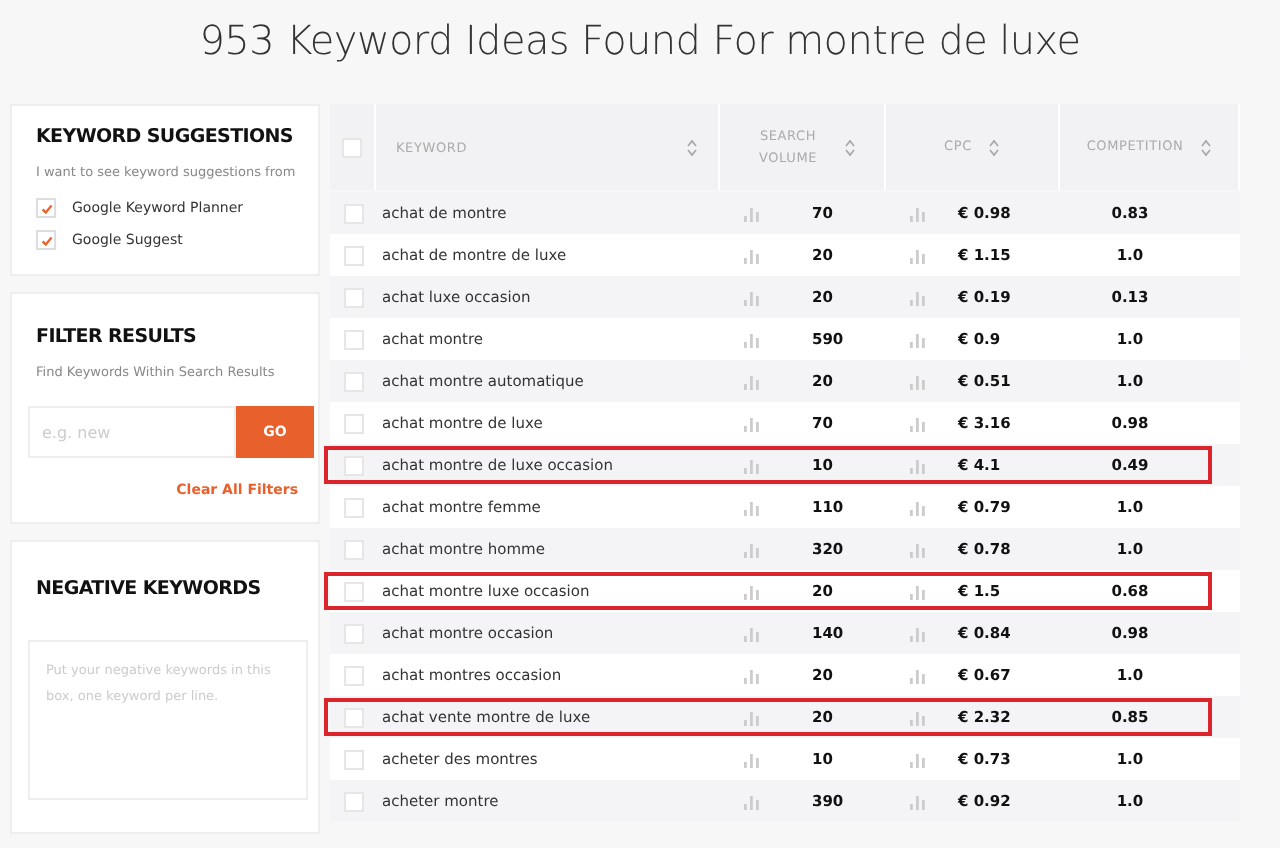  What do you see at coordinates (640, 41) in the screenshot?
I see `page-title: 953 Keyword Ideas Found For montre de luxe` at bounding box center [640, 41].